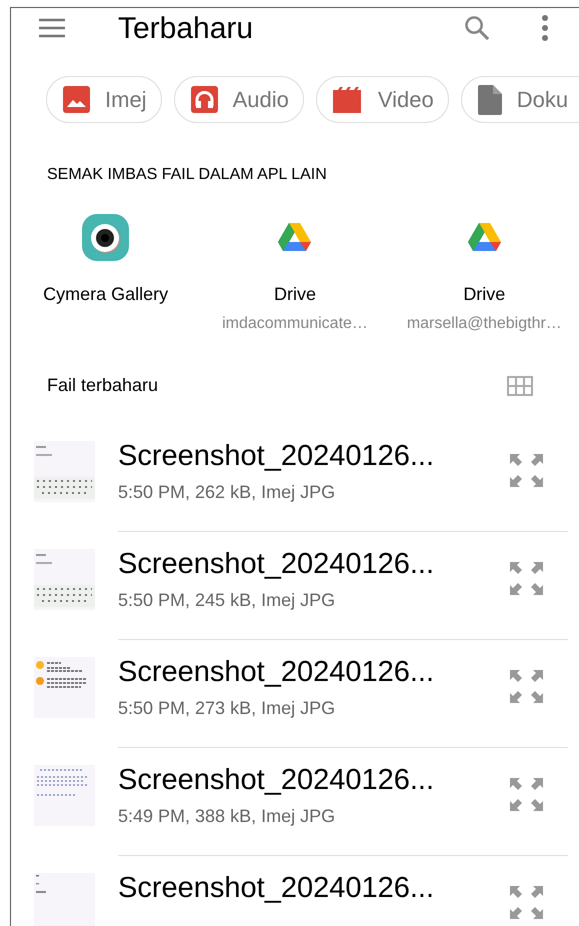  Describe the element at coordinates (106, 237) in the screenshot. I see `camera-lens-icon` at that location.